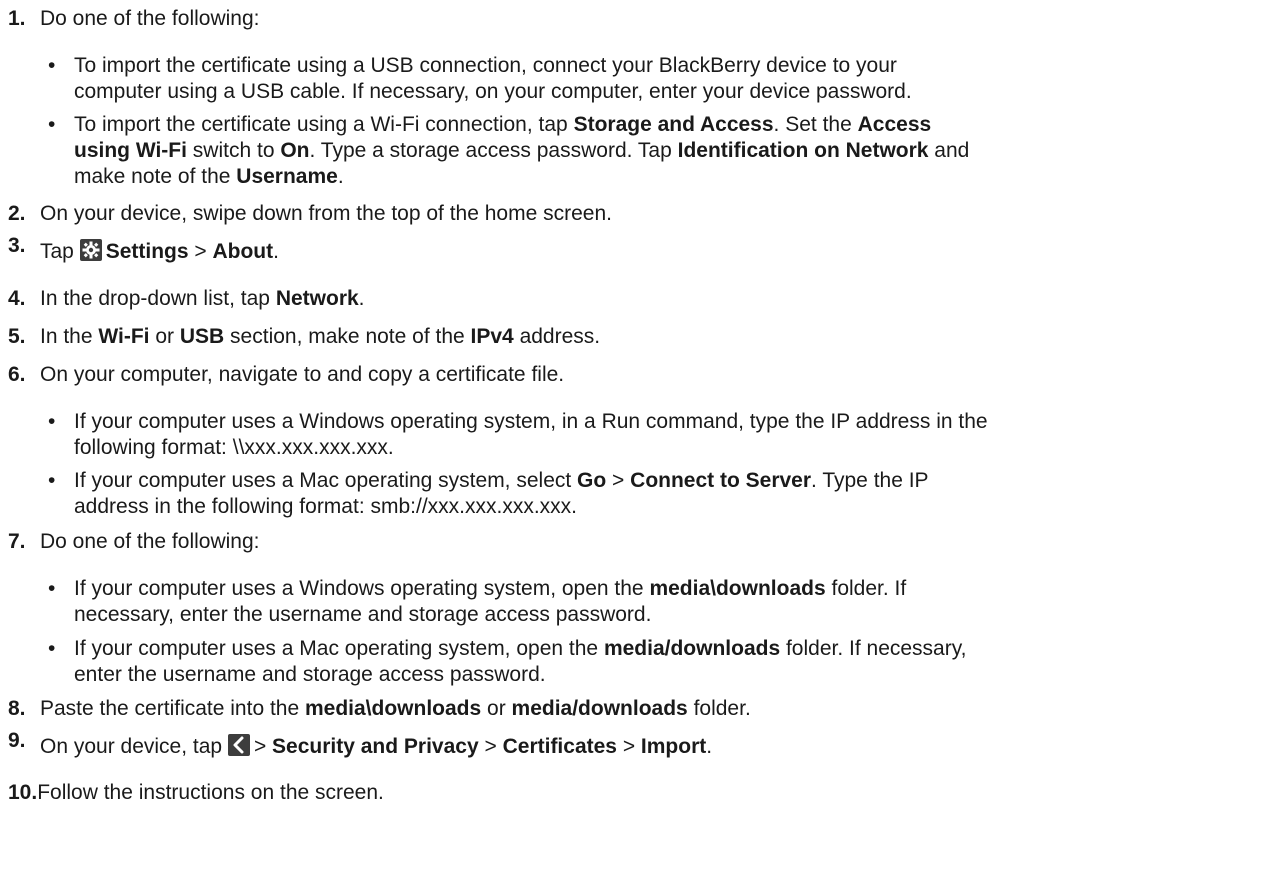  Describe the element at coordinates (124, 336) in the screenshot. I see `bold-term: Wi-Fi` at that location.